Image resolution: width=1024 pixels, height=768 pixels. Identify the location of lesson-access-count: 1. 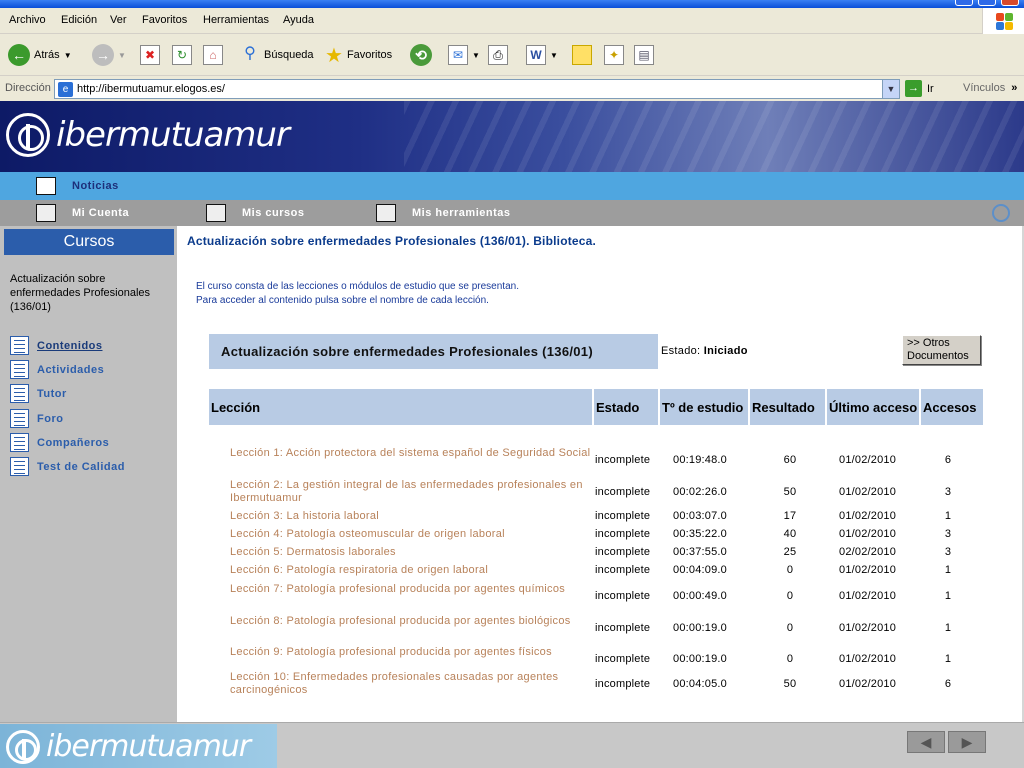
(948, 570).